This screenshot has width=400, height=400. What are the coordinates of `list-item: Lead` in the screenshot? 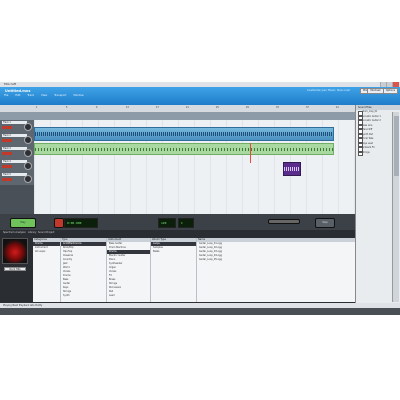 It's located at (128, 296).